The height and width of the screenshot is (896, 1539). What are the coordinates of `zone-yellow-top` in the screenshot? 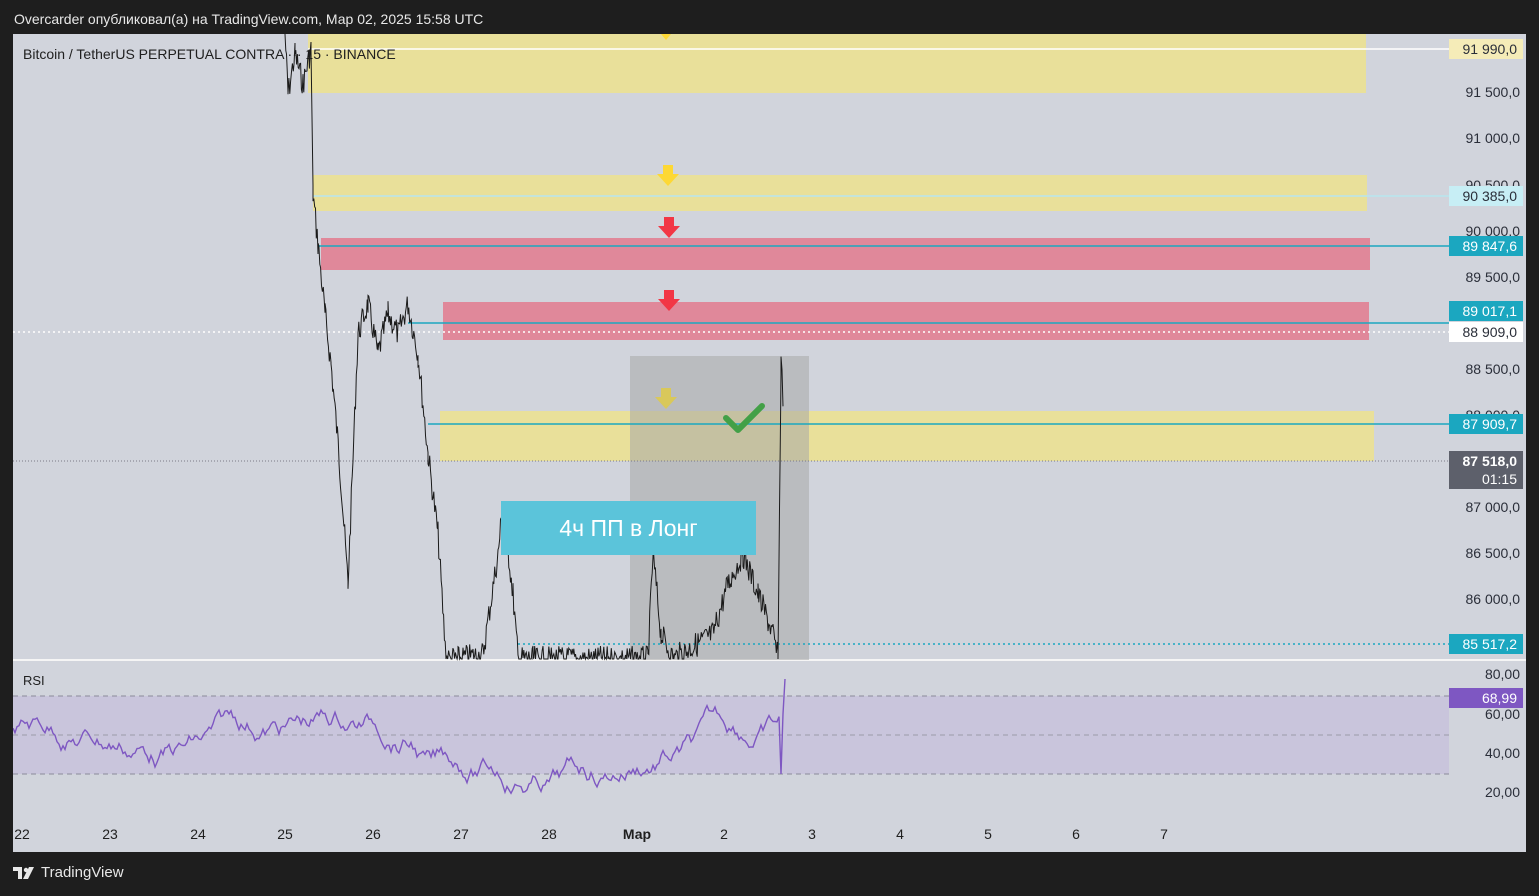 It's located at (837, 63).